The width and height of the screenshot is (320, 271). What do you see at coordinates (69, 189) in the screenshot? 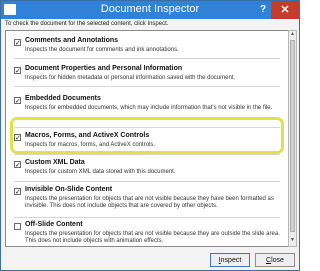
I see `option-title: Invisible On-Slide Content` at bounding box center [69, 189].